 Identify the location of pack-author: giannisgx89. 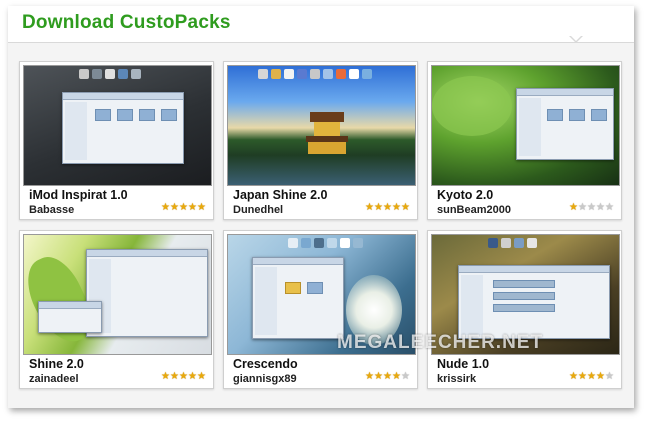
(265, 379).